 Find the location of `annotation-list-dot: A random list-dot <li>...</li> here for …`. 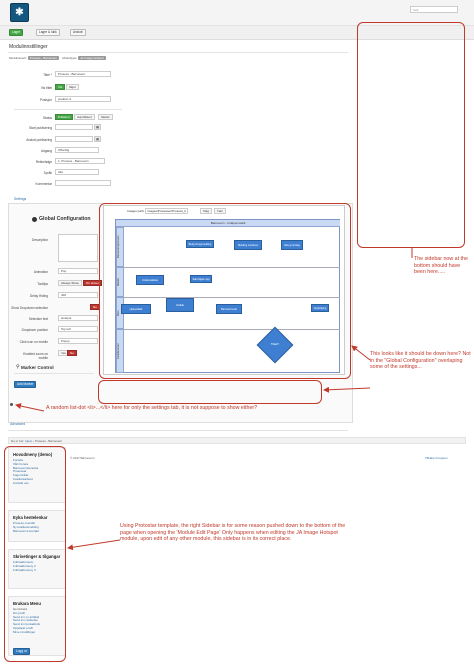

annotation-list-dot: A random list-dot <li>...</li> here for … is located at coordinates (152, 408).